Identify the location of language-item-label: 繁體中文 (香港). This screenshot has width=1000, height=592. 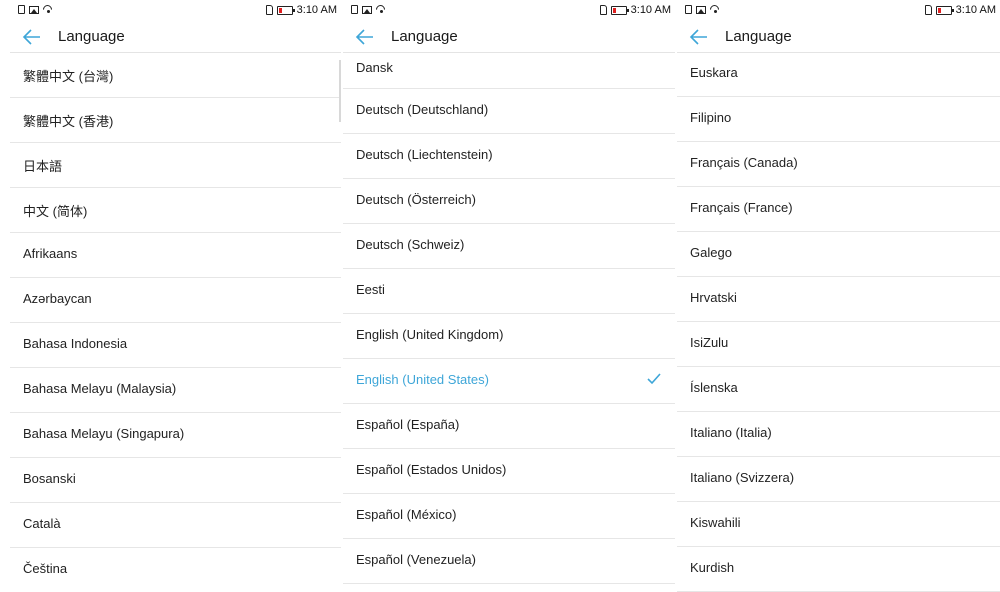
(68, 121).